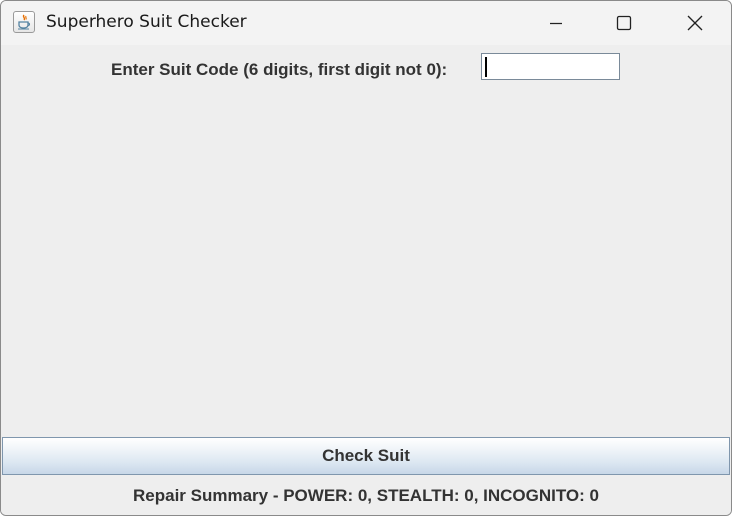  I want to click on maximize-button, so click(624, 23).